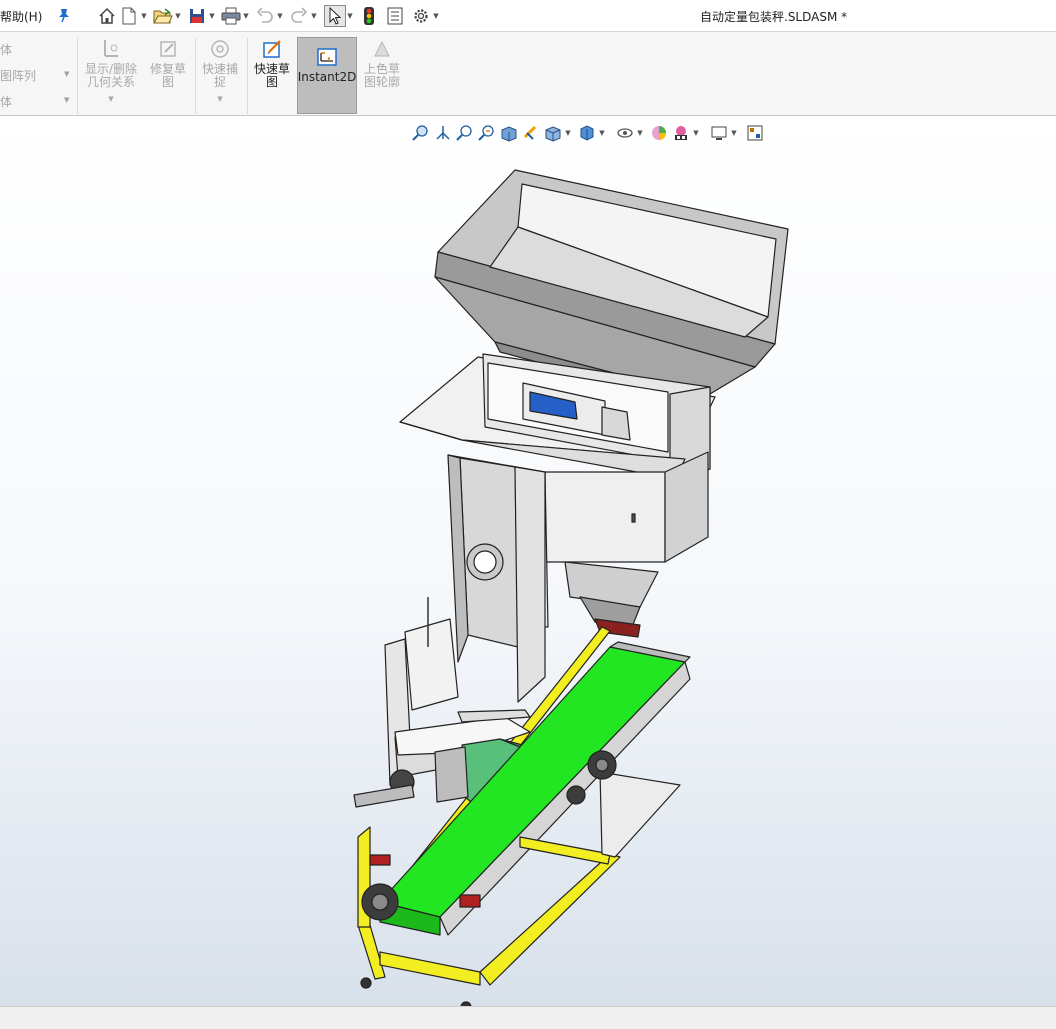  What do you see at coordinates (110, 99) in the screenshot?
I see `relations-dropdown-caret: ▼` at bounding box center [110, 99].